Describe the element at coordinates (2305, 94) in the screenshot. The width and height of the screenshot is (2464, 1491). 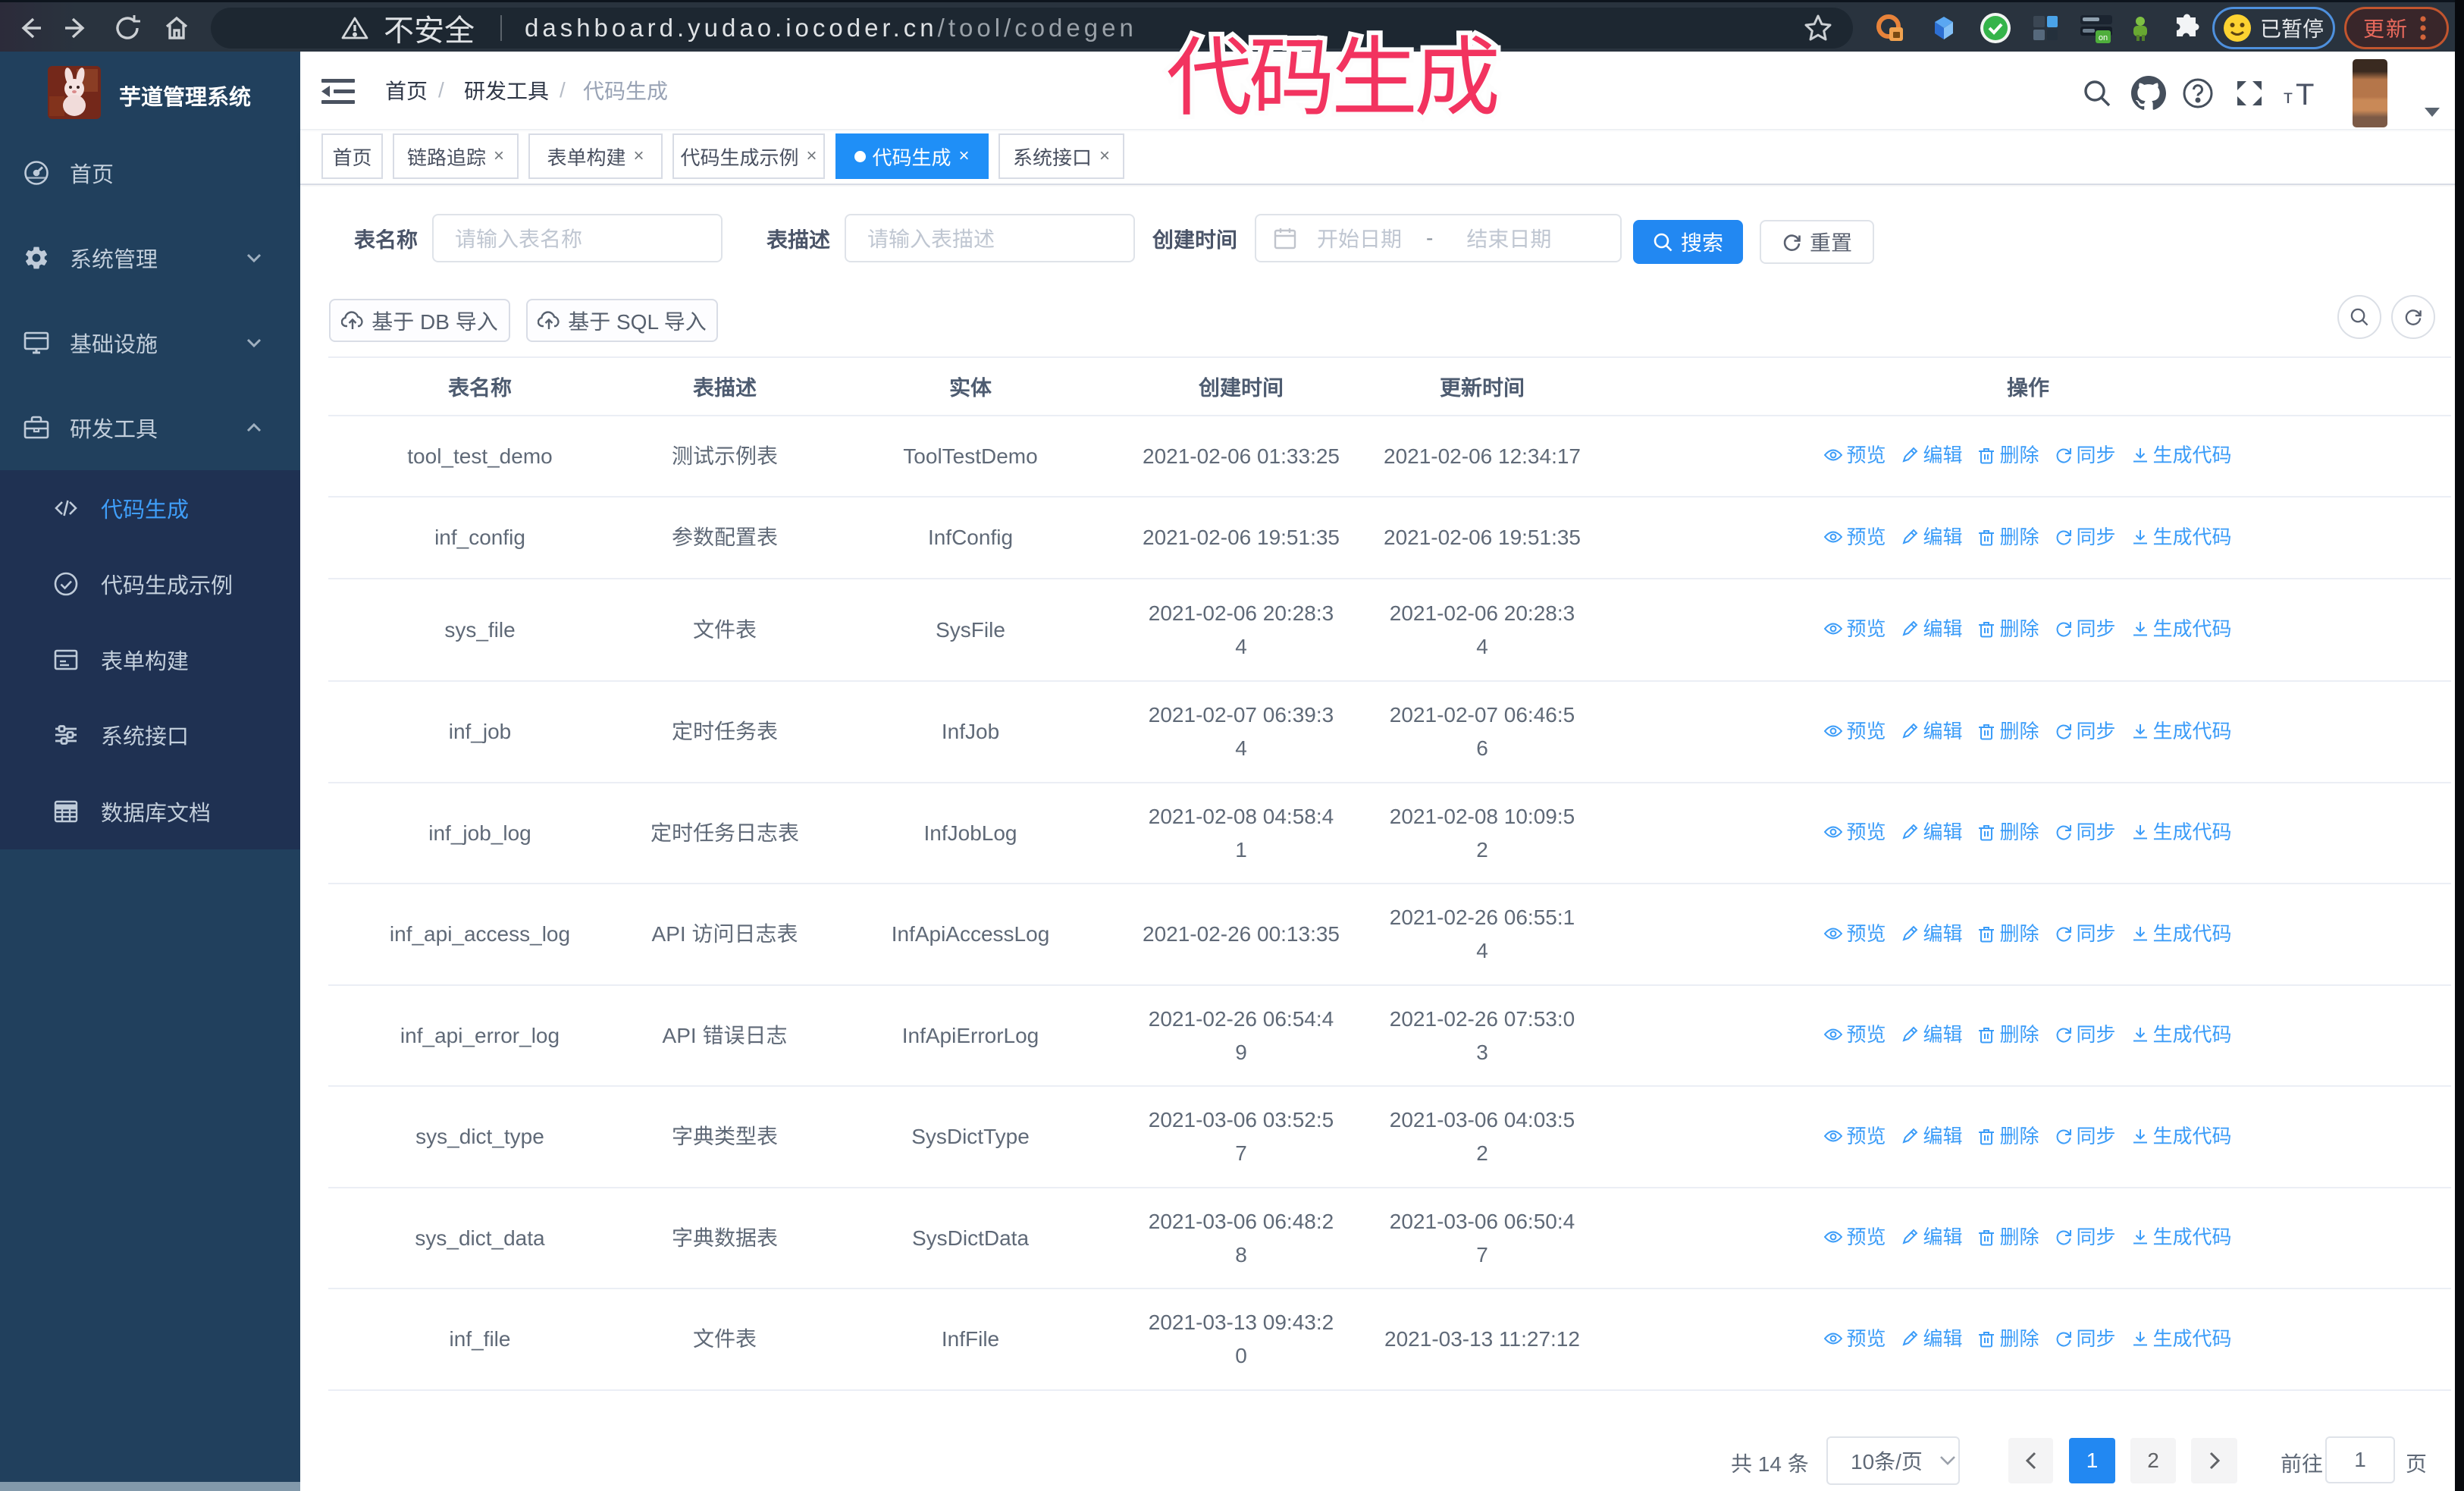
I see `svg-text: T` at that location.